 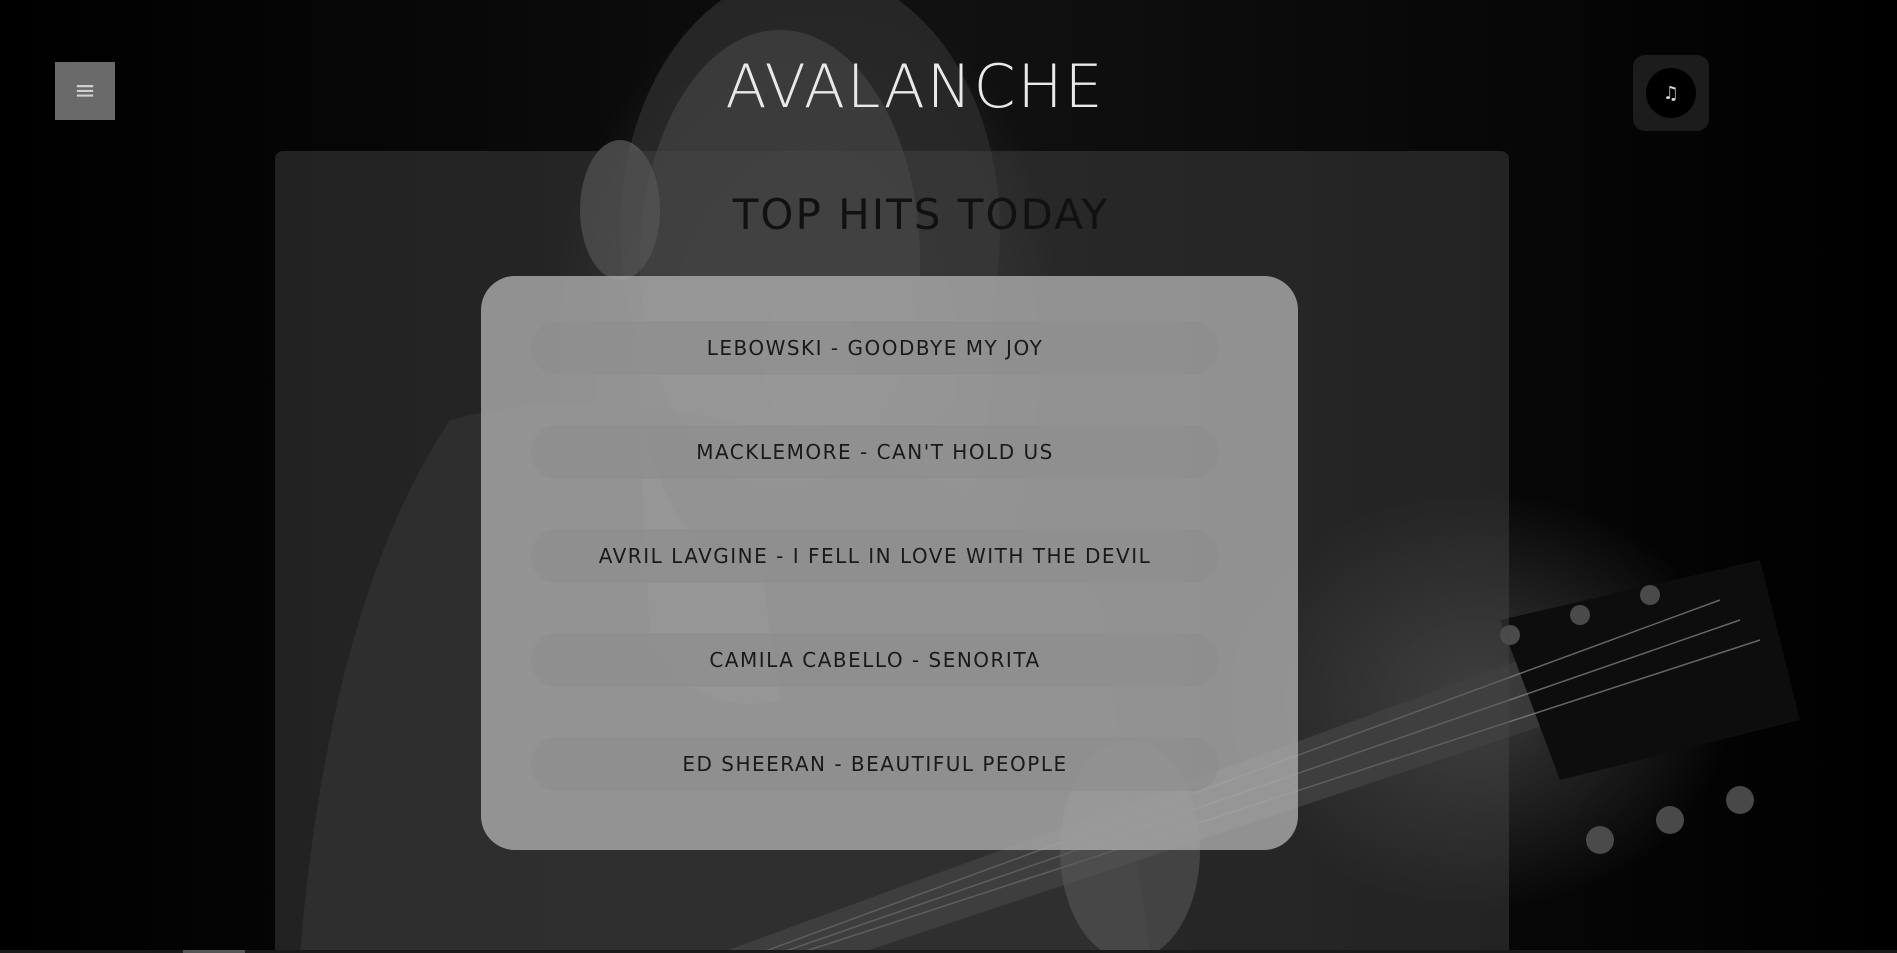 I want to click on music-note-icon: ♫, so click(x=1671, y=93).